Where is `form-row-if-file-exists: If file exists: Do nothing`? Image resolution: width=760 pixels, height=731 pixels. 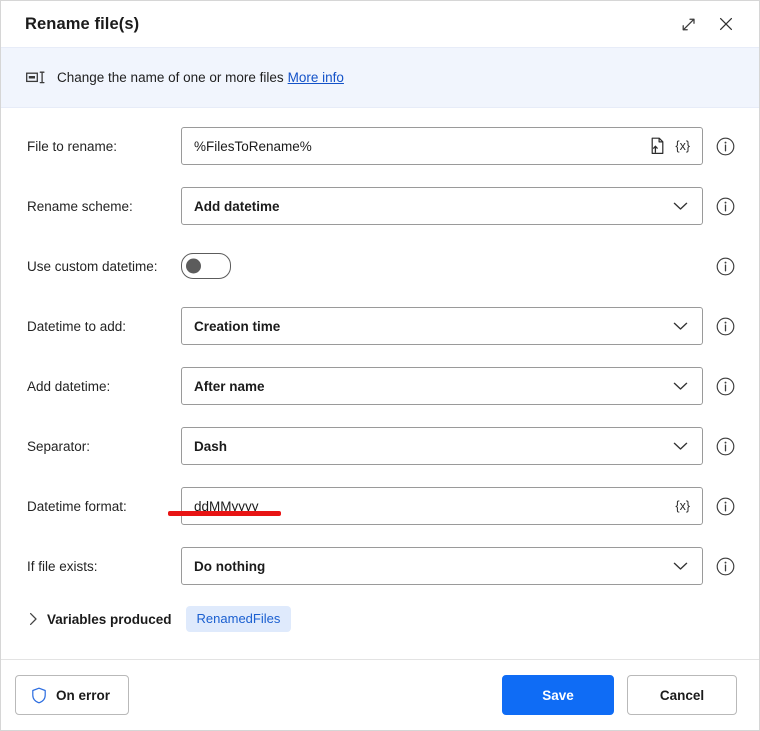
form-row-if-file-exists: If file exists: Do nothing is located at coordinates (380, 566).